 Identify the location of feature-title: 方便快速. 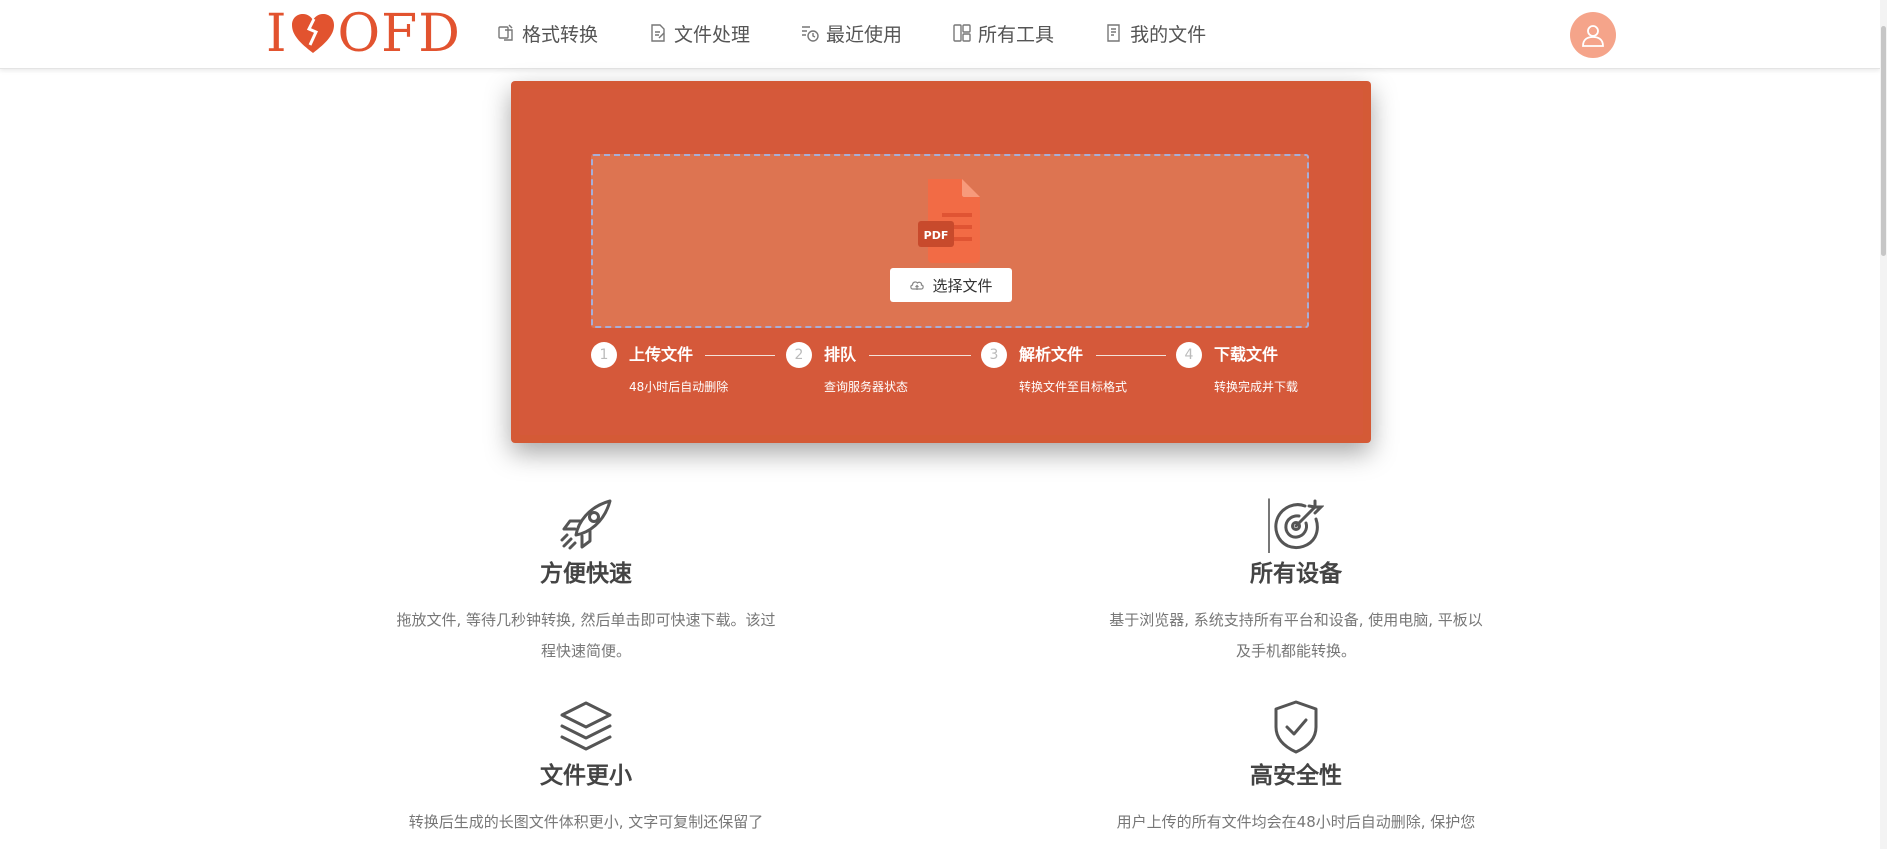
(586, 574).